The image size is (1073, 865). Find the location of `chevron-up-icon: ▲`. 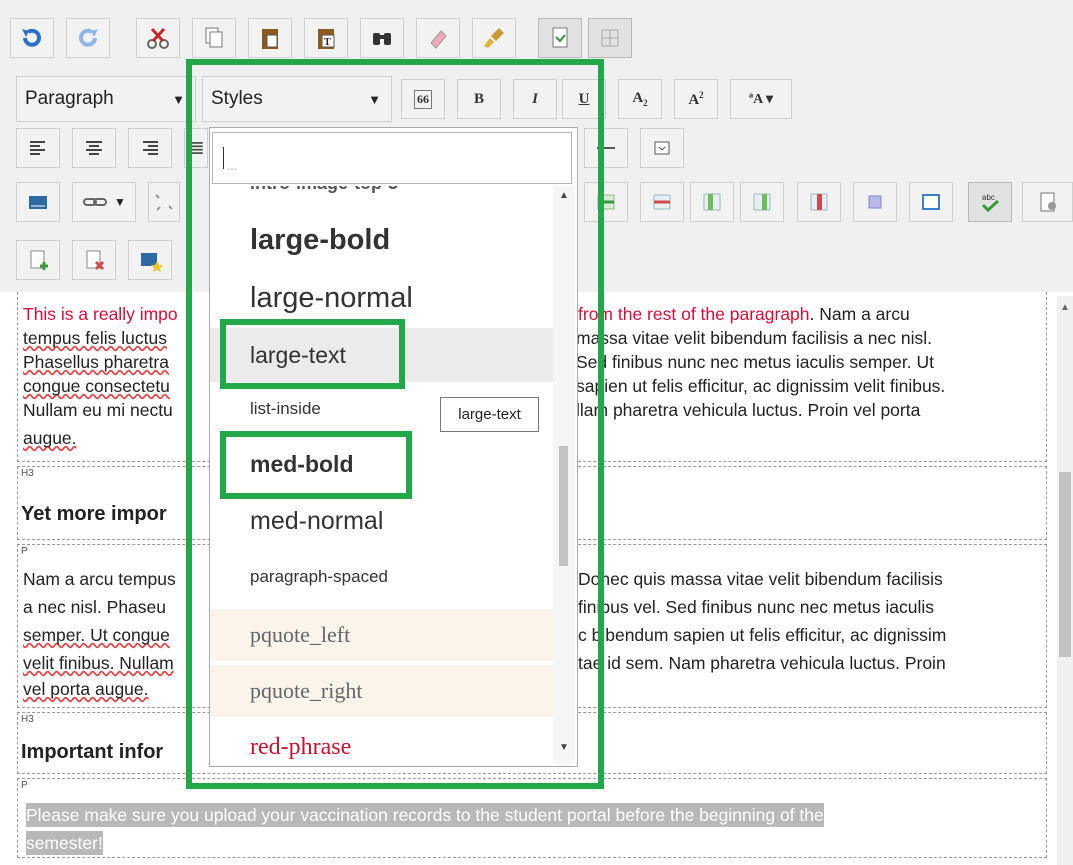

chevron-up-icon: ▲ is located at coordinates (1065, 307).